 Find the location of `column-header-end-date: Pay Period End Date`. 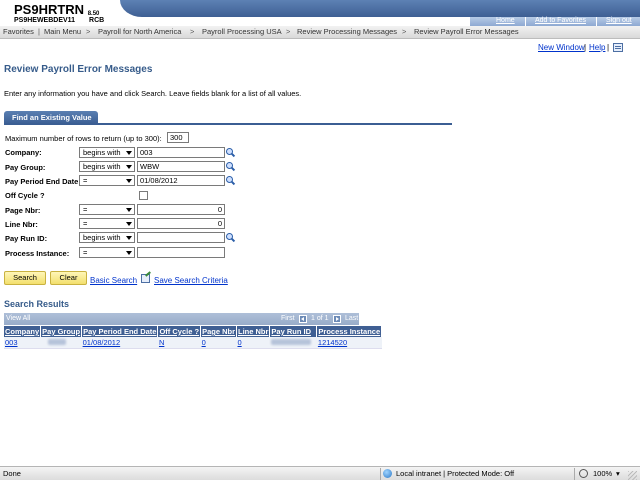

column-header-end-date: Pay Period End Date is located at coordinates (120, 331).